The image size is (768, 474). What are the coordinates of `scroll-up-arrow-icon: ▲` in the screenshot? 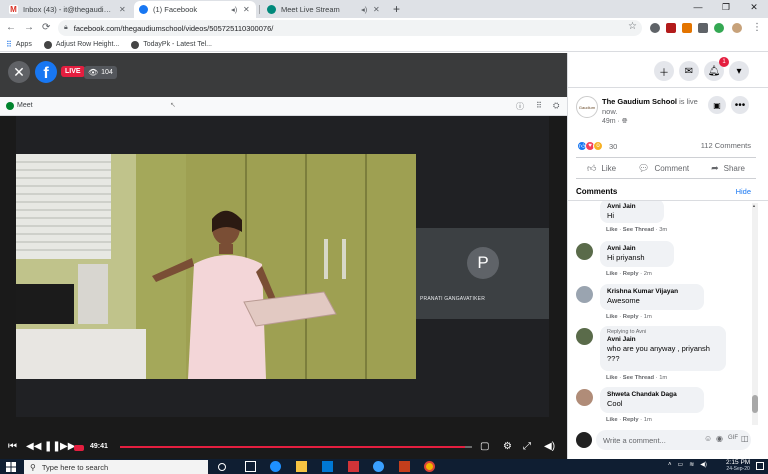 It's located at (754, 205).